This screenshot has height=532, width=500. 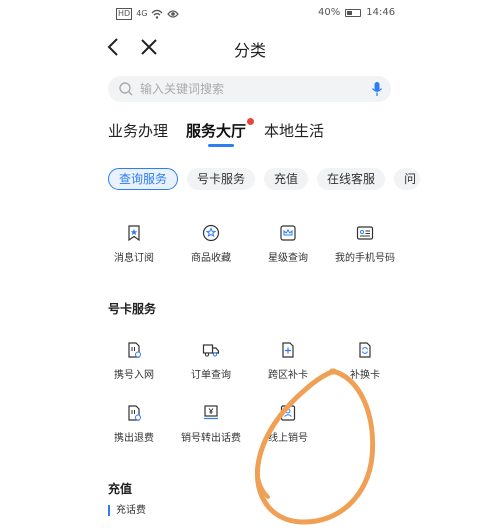 What do you see at coordinates (315, 446) in the screenshot?
I see `annotation-circle` at bounding box center [315, 446].